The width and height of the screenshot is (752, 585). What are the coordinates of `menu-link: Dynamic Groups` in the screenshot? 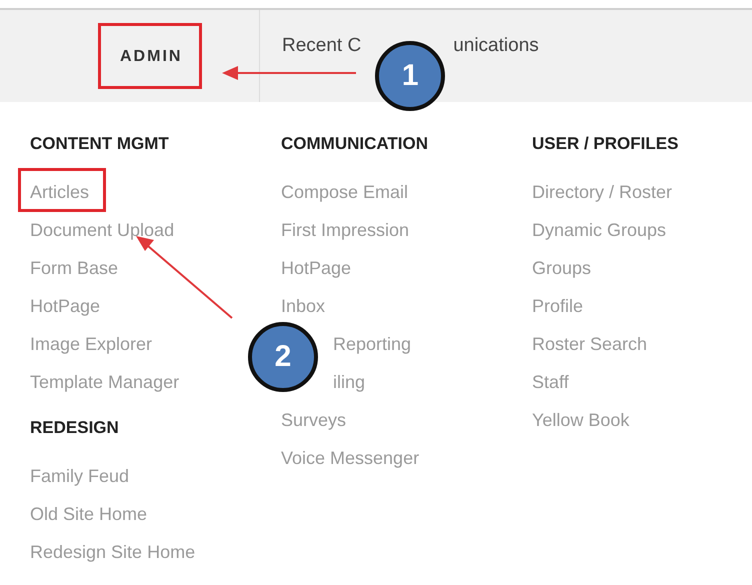 It's located at (601, 231).